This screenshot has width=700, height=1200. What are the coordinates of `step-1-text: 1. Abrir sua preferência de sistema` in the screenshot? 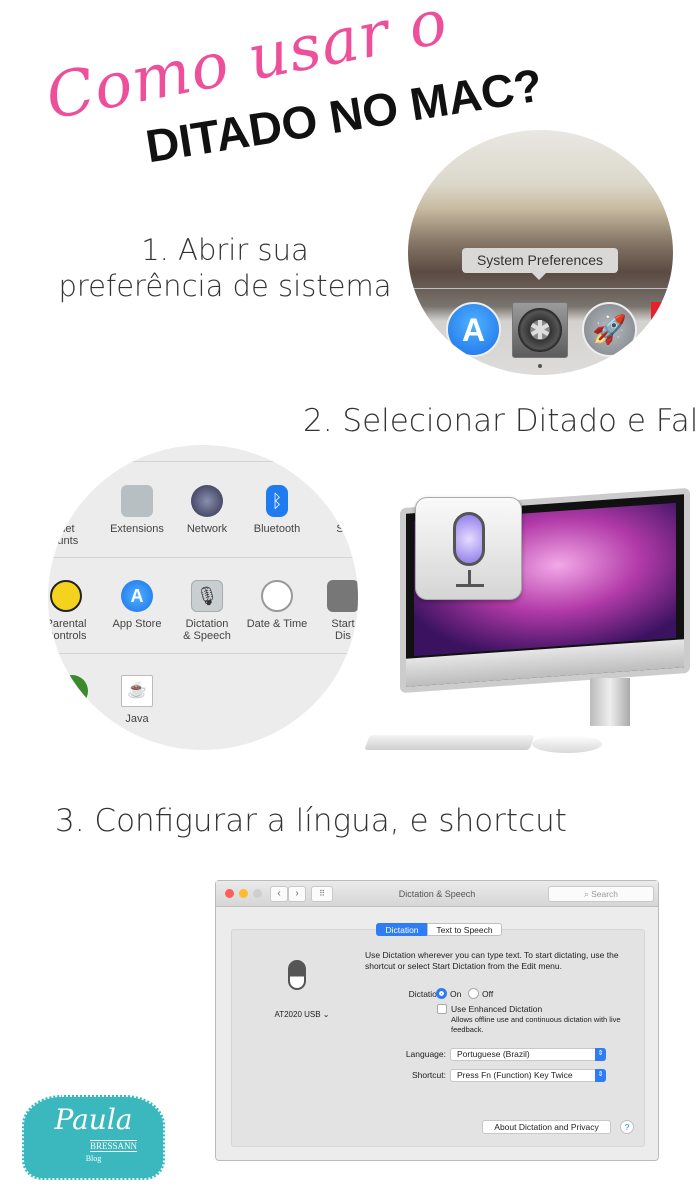 It's located at (225, 268).